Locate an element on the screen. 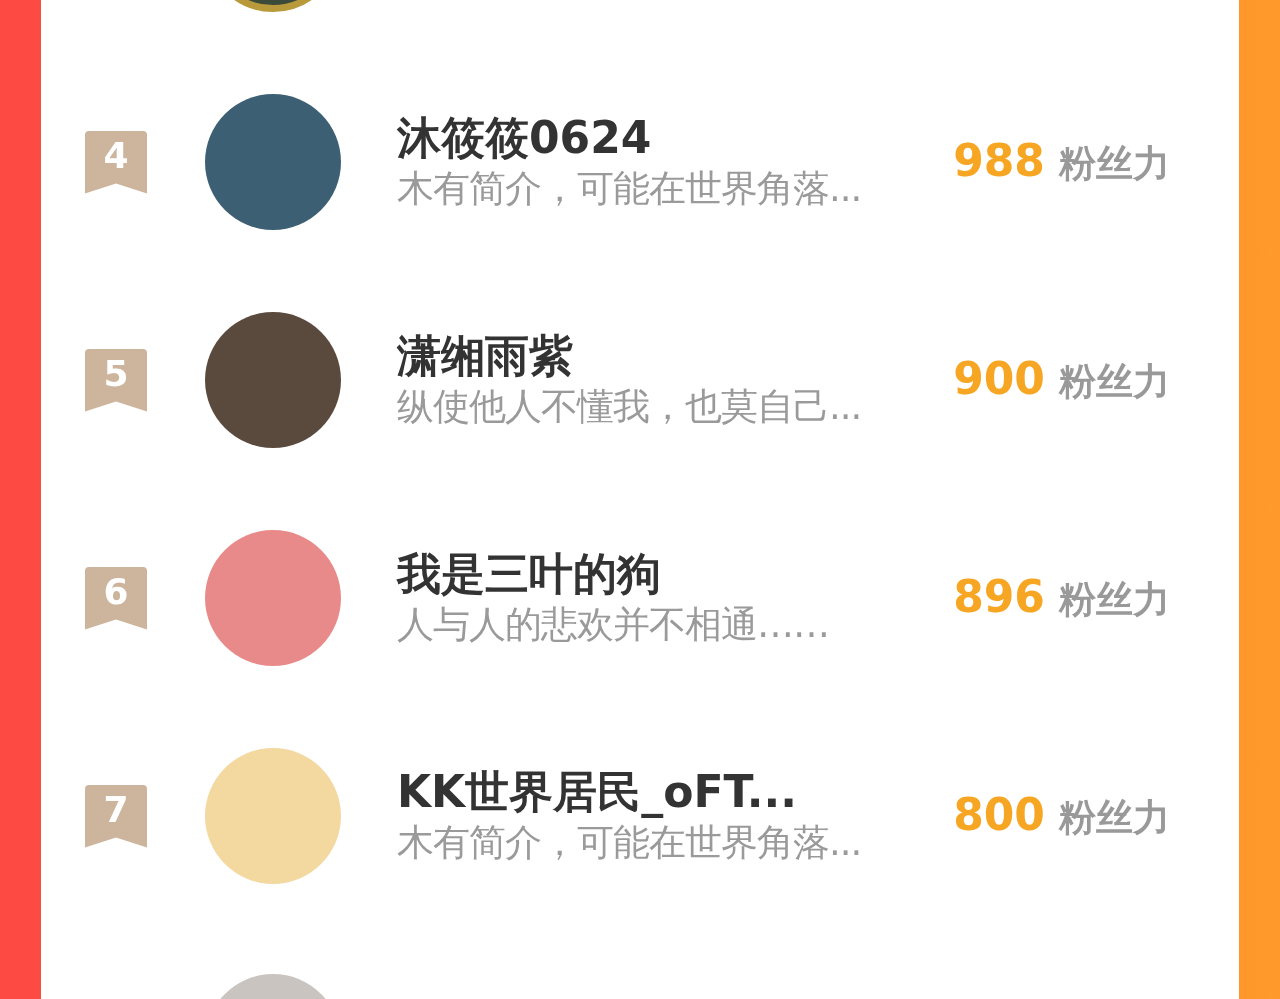 The height and width of the screenshot is (999, 1280). user-name: 我是三叶的狗 is located at coordinates (675, 574).